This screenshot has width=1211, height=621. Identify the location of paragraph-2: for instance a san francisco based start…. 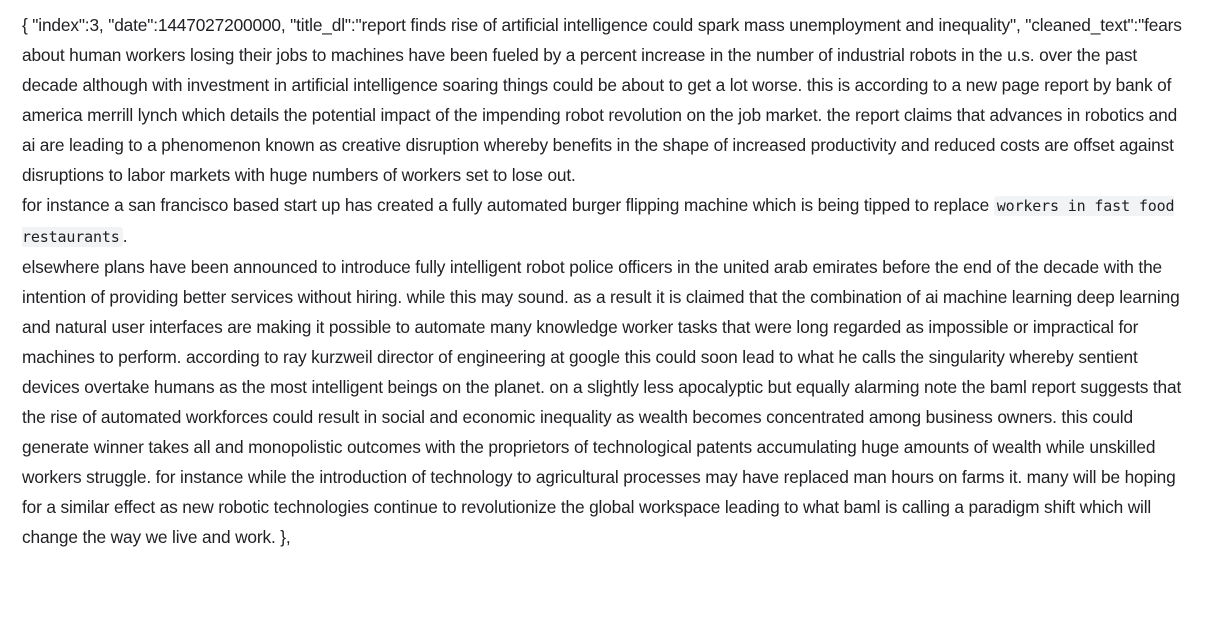
(605, 221).